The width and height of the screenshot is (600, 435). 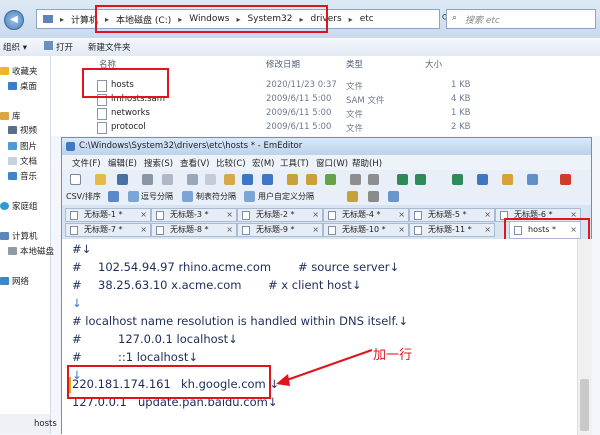 What do you see at coordinates (108, 215) in the screenshot?
I see `tab-untitled-1: 无标题-1 * ×` at bounding box center [108, 215].